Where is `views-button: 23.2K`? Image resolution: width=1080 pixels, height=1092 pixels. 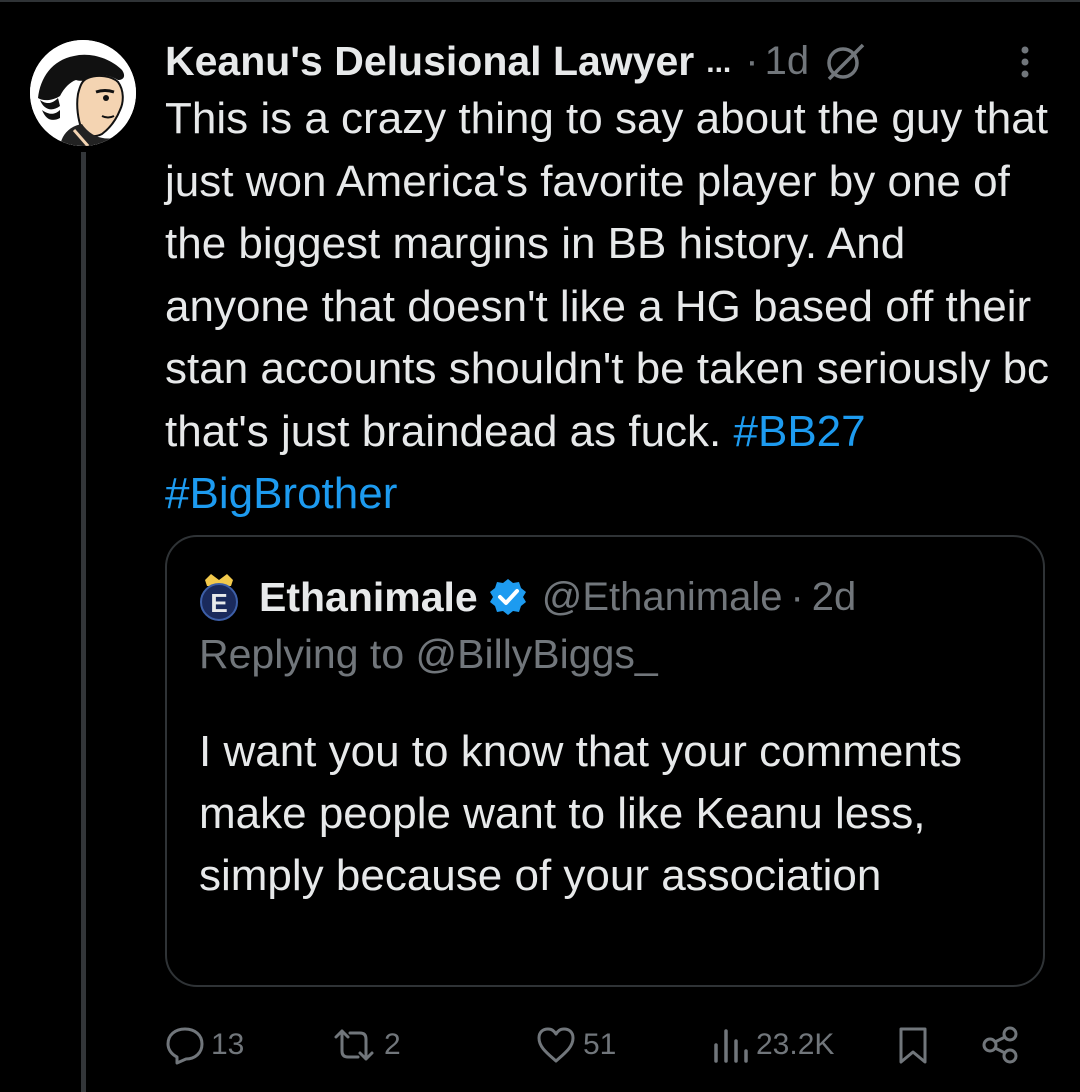 views-button: 23.2K is located at coordinates (772, 1045).